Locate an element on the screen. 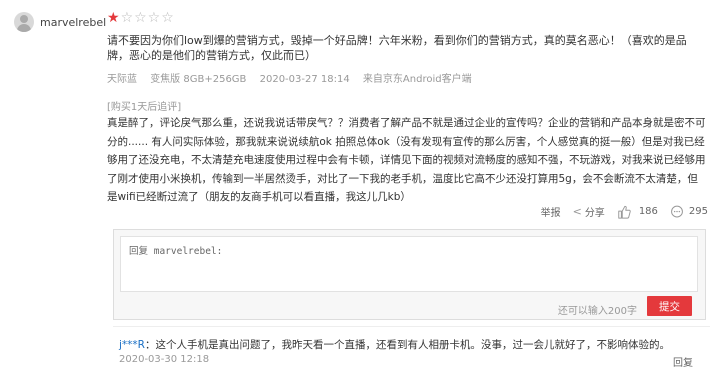  star-full-icon: ★ is located at coordinates (114, 18).